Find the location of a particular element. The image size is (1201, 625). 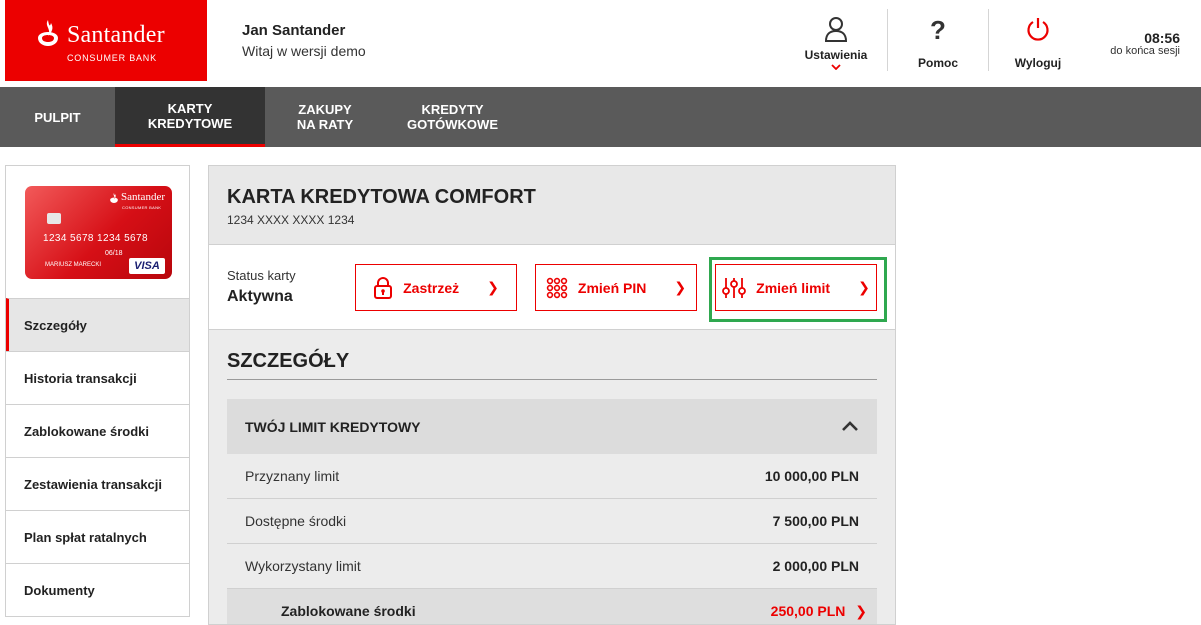

status-value: Aktywna is located at coordinates (260, 296).